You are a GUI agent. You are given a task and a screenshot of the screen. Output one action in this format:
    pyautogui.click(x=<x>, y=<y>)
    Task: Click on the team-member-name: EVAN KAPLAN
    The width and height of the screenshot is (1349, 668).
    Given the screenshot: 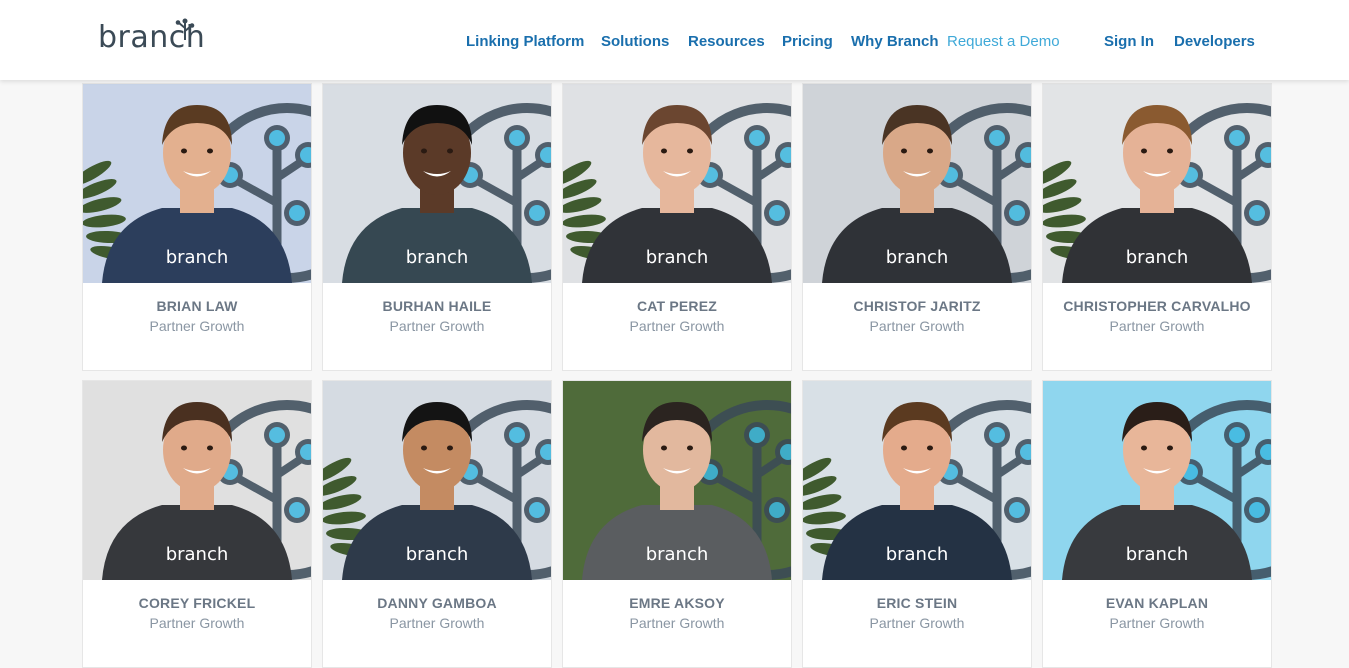 What is the action you would take?
    pyautogui.click(x=1157, y=603)
    